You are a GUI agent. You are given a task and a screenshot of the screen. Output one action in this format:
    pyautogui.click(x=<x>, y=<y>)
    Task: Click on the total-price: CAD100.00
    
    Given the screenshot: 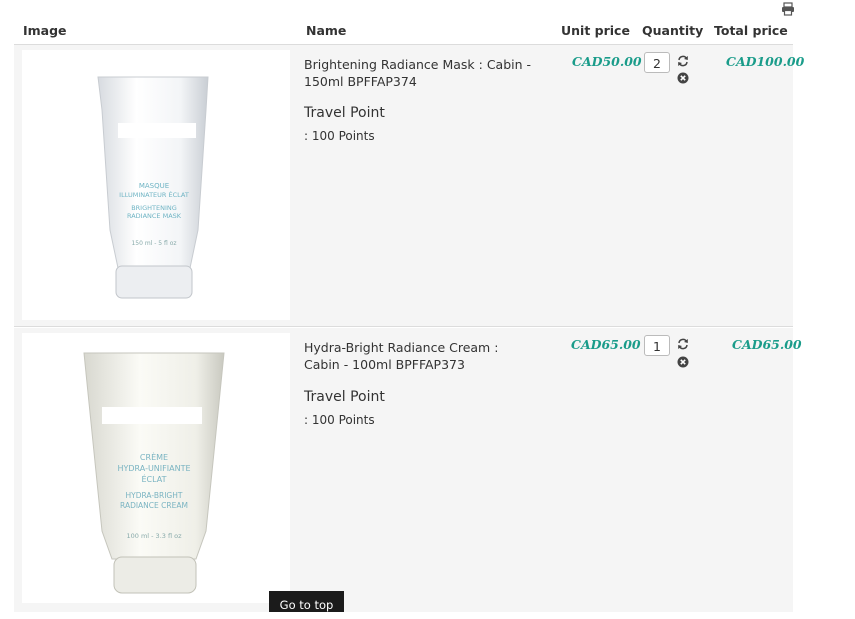 What is the action you would take?
    pyautogui.click(x=765, y=61)
    